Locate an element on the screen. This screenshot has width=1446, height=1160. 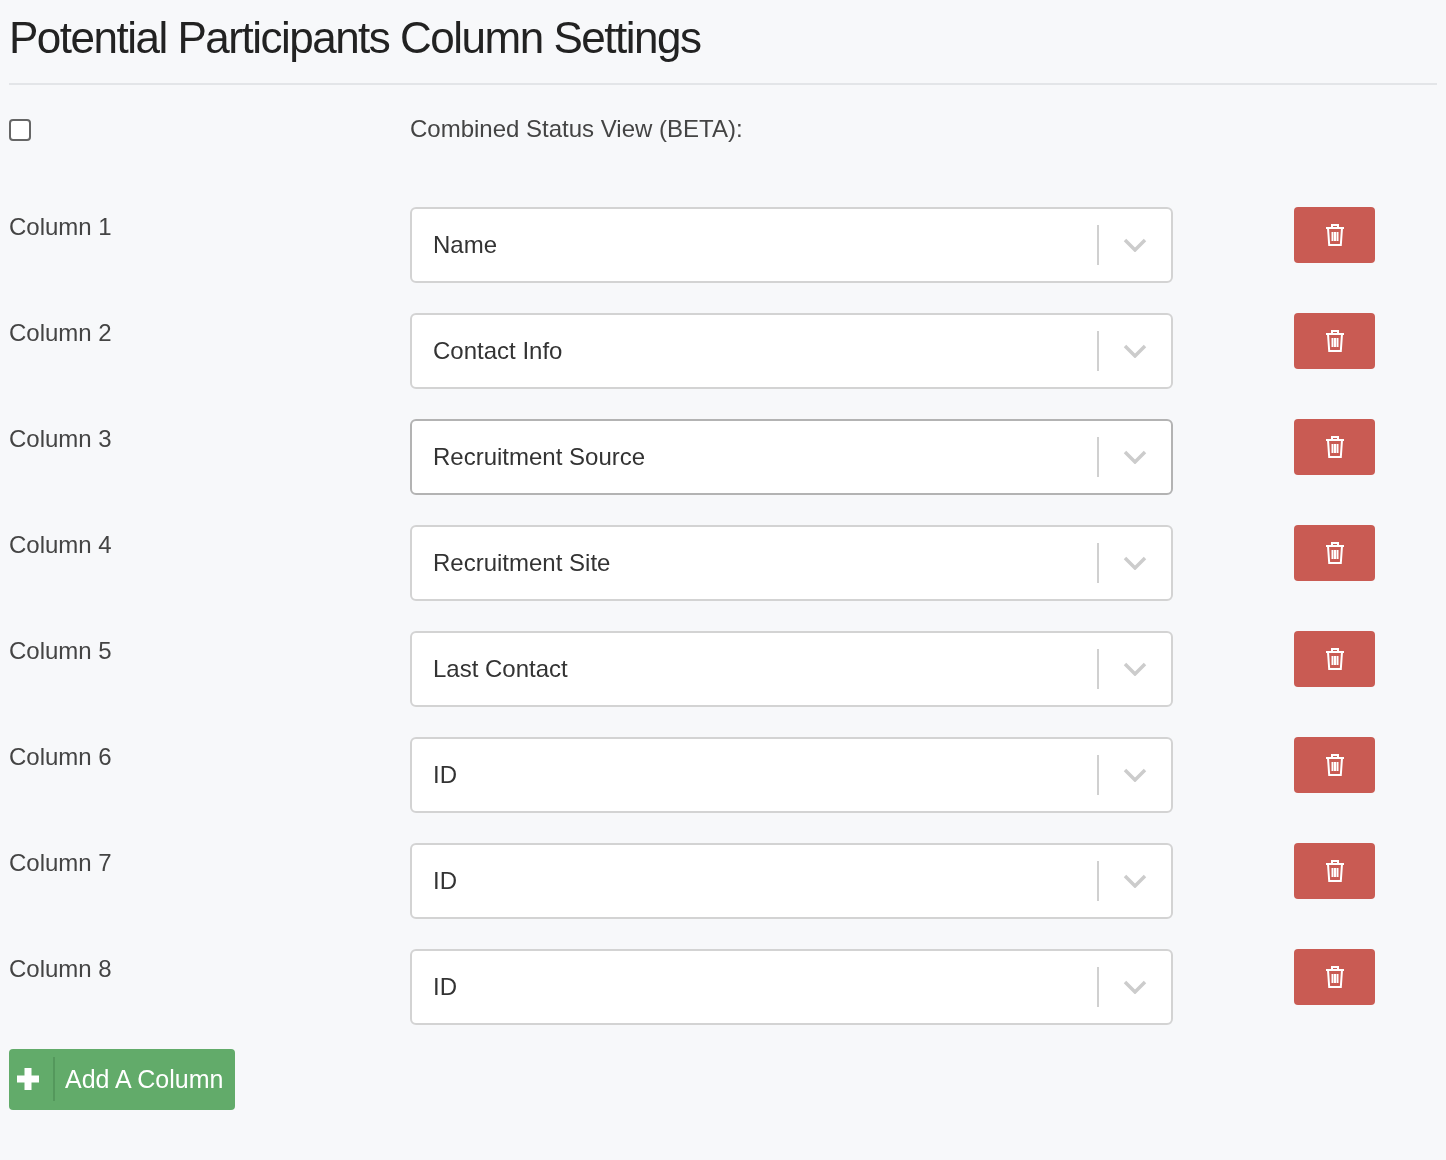
column-label: Column 1 is located at coordinates (61, 226).